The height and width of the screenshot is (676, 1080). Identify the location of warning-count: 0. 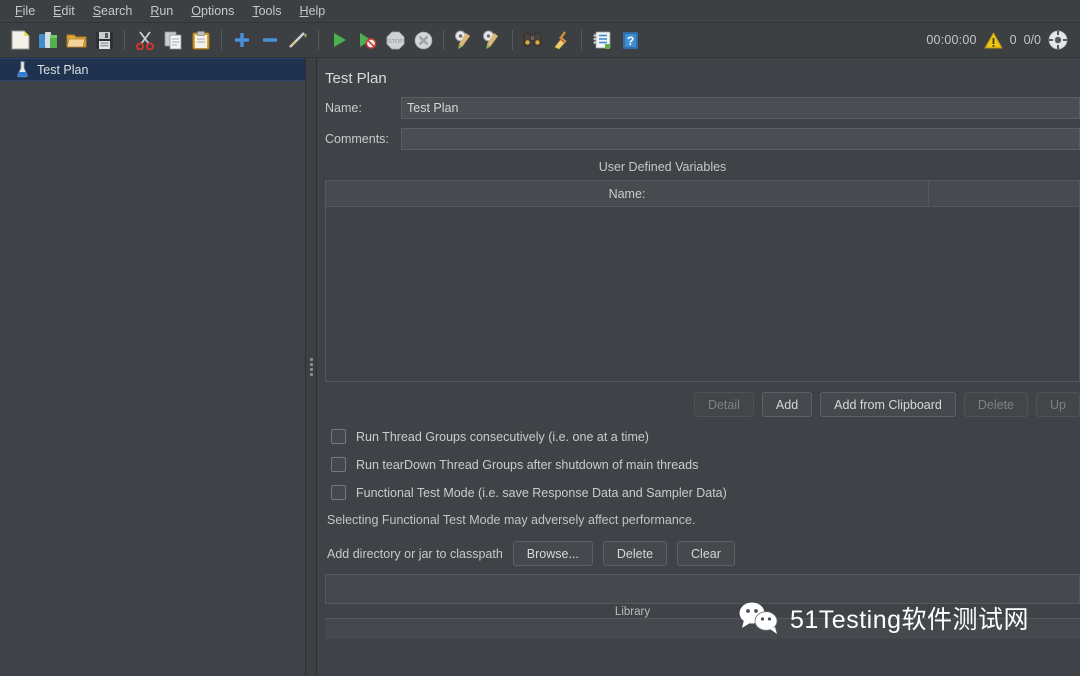
(1013, 40).